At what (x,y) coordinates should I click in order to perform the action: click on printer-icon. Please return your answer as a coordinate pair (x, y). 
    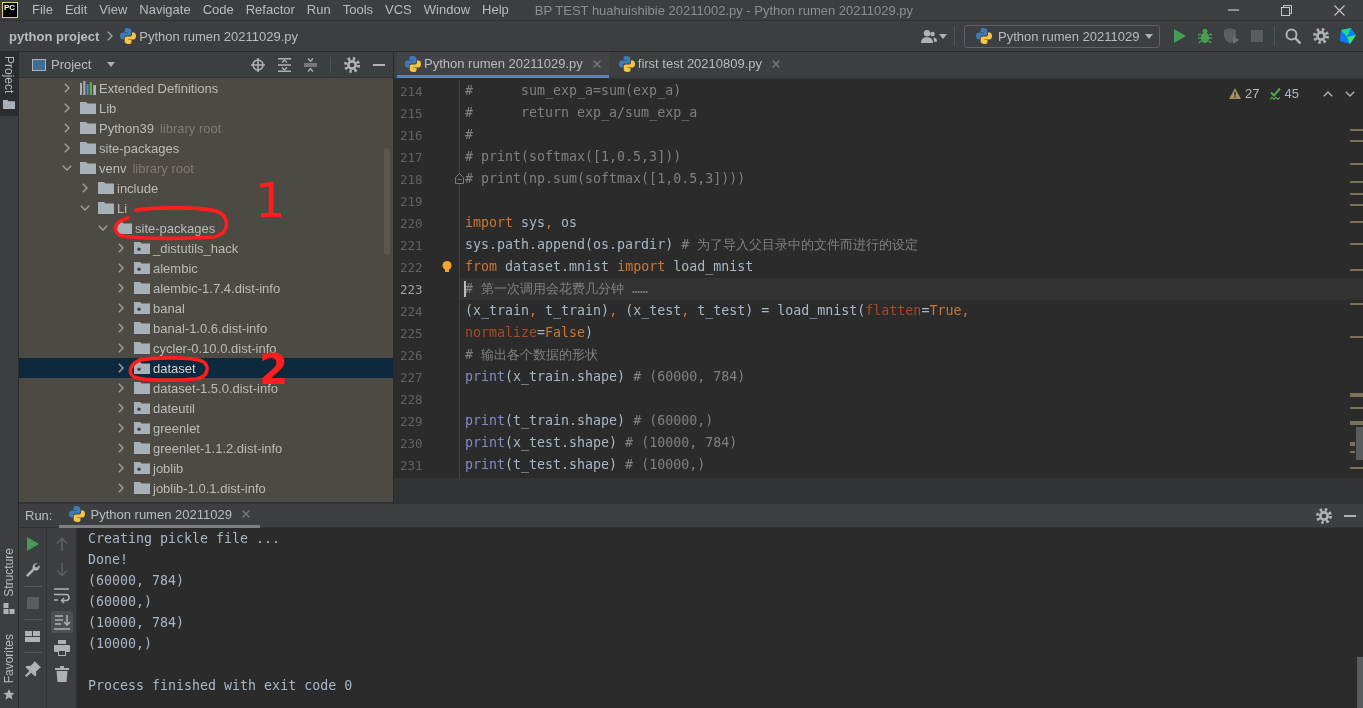
    Looking at the image, I should click on (61, 648).